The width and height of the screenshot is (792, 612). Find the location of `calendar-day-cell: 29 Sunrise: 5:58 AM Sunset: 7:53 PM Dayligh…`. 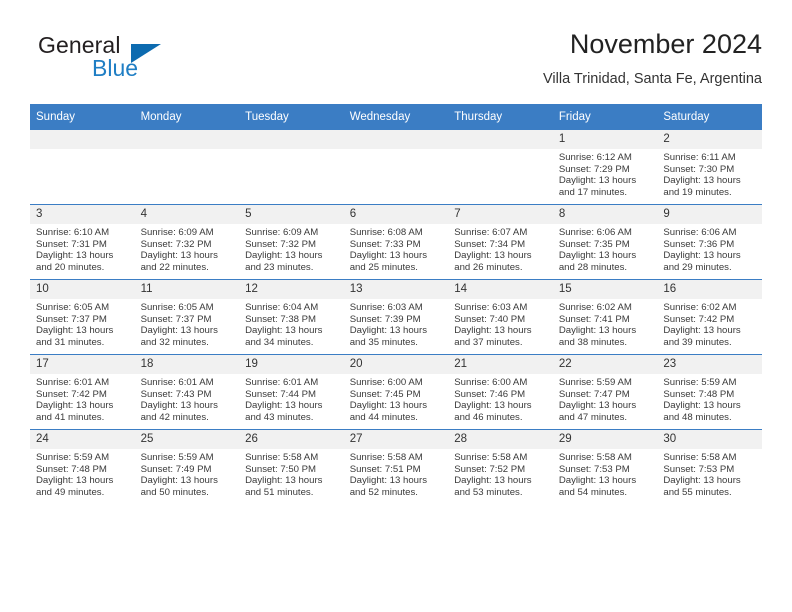

calendar-day-cell: 29 Sunrise: 5:58 AM Sunset: 7:53 PM Dayligh… is located at coordinates (605, 466).